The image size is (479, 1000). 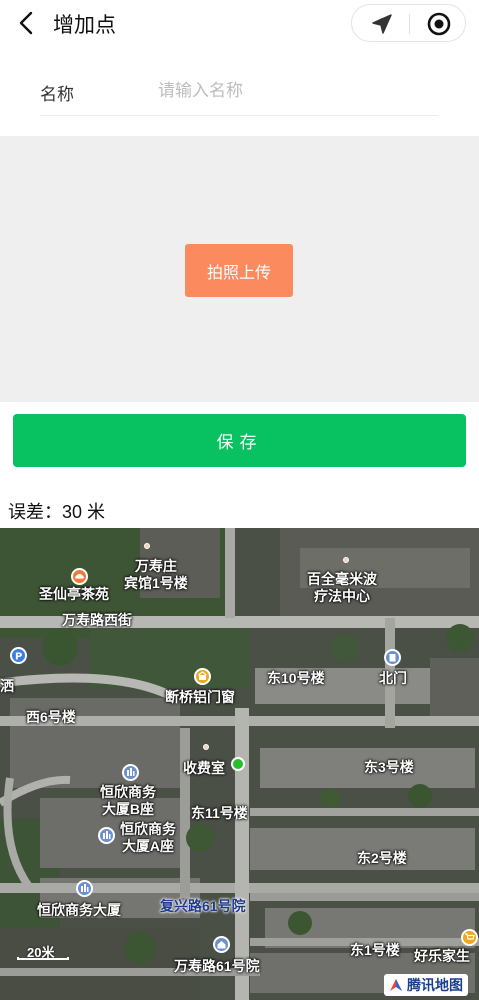 I want to click on upload-photo-button: 拍照上传, so click(x=239, y=270).